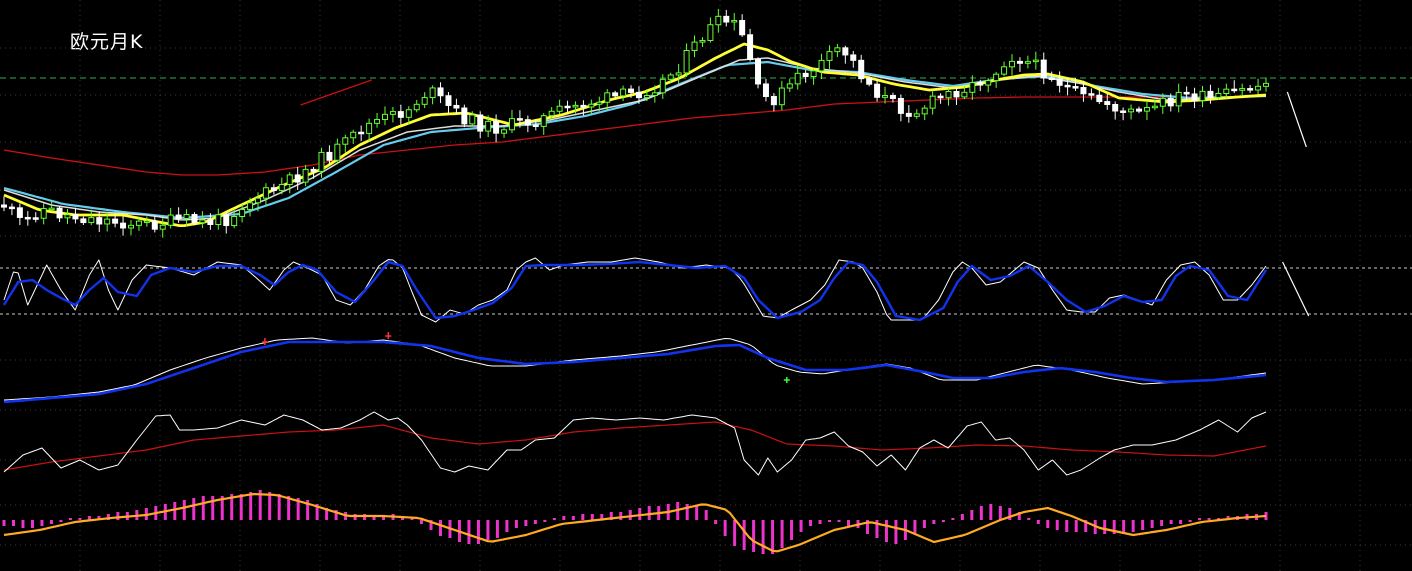  I want to click on dmi-panel, so click(635, 368).